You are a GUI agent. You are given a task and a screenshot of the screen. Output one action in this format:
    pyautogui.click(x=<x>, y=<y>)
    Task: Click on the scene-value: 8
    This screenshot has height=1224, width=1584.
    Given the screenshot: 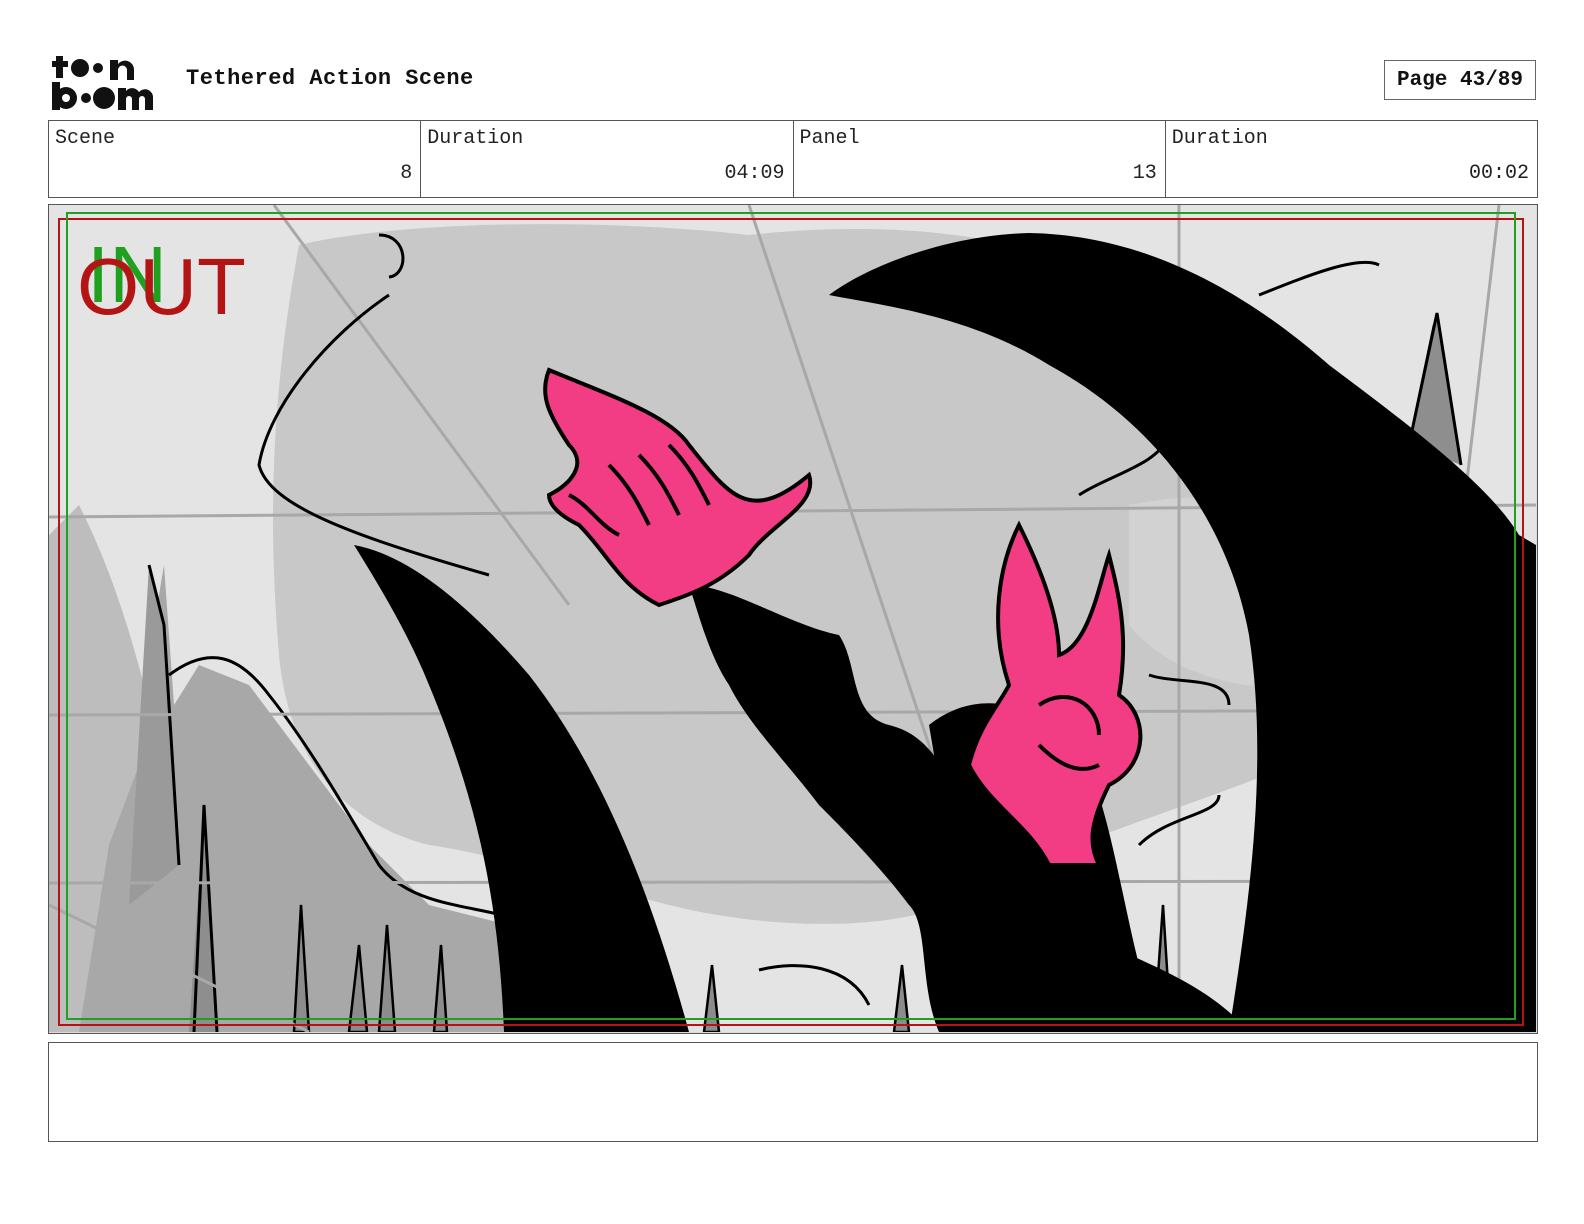 What is the action you would take?
    pyautogui.click(x=406, y=173)
    